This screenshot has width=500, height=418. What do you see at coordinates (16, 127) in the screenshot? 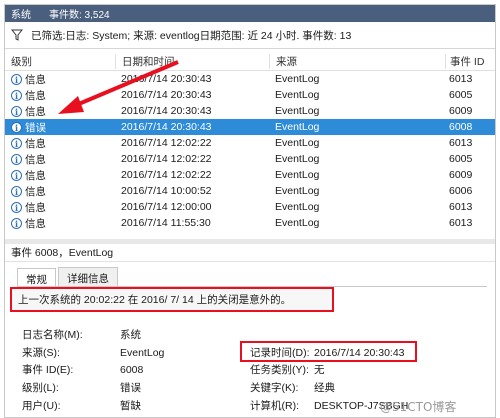
I see `error-icon: i` at bounding box center [16, 127].